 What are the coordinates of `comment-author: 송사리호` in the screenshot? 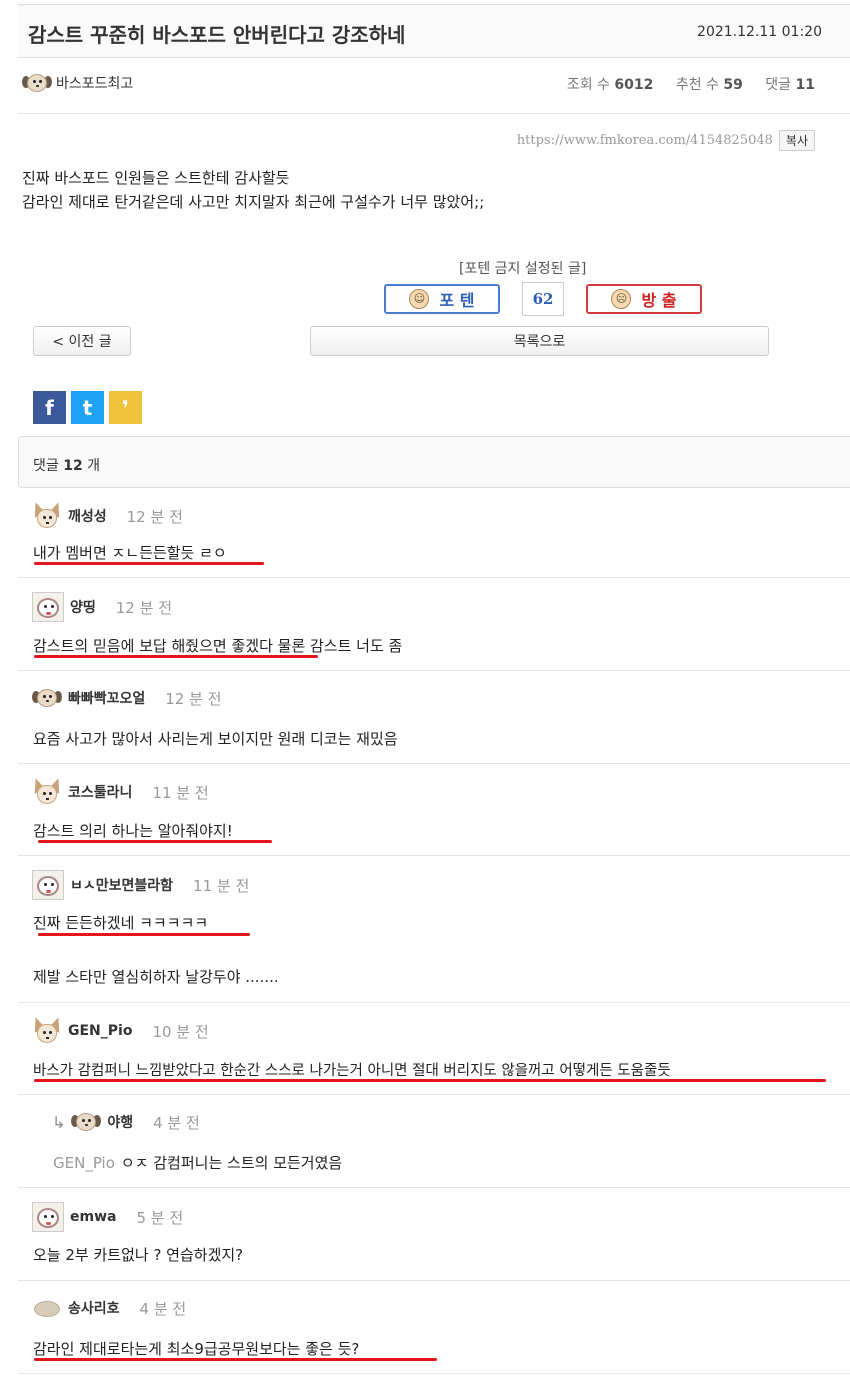 It's located at (94, 1308).